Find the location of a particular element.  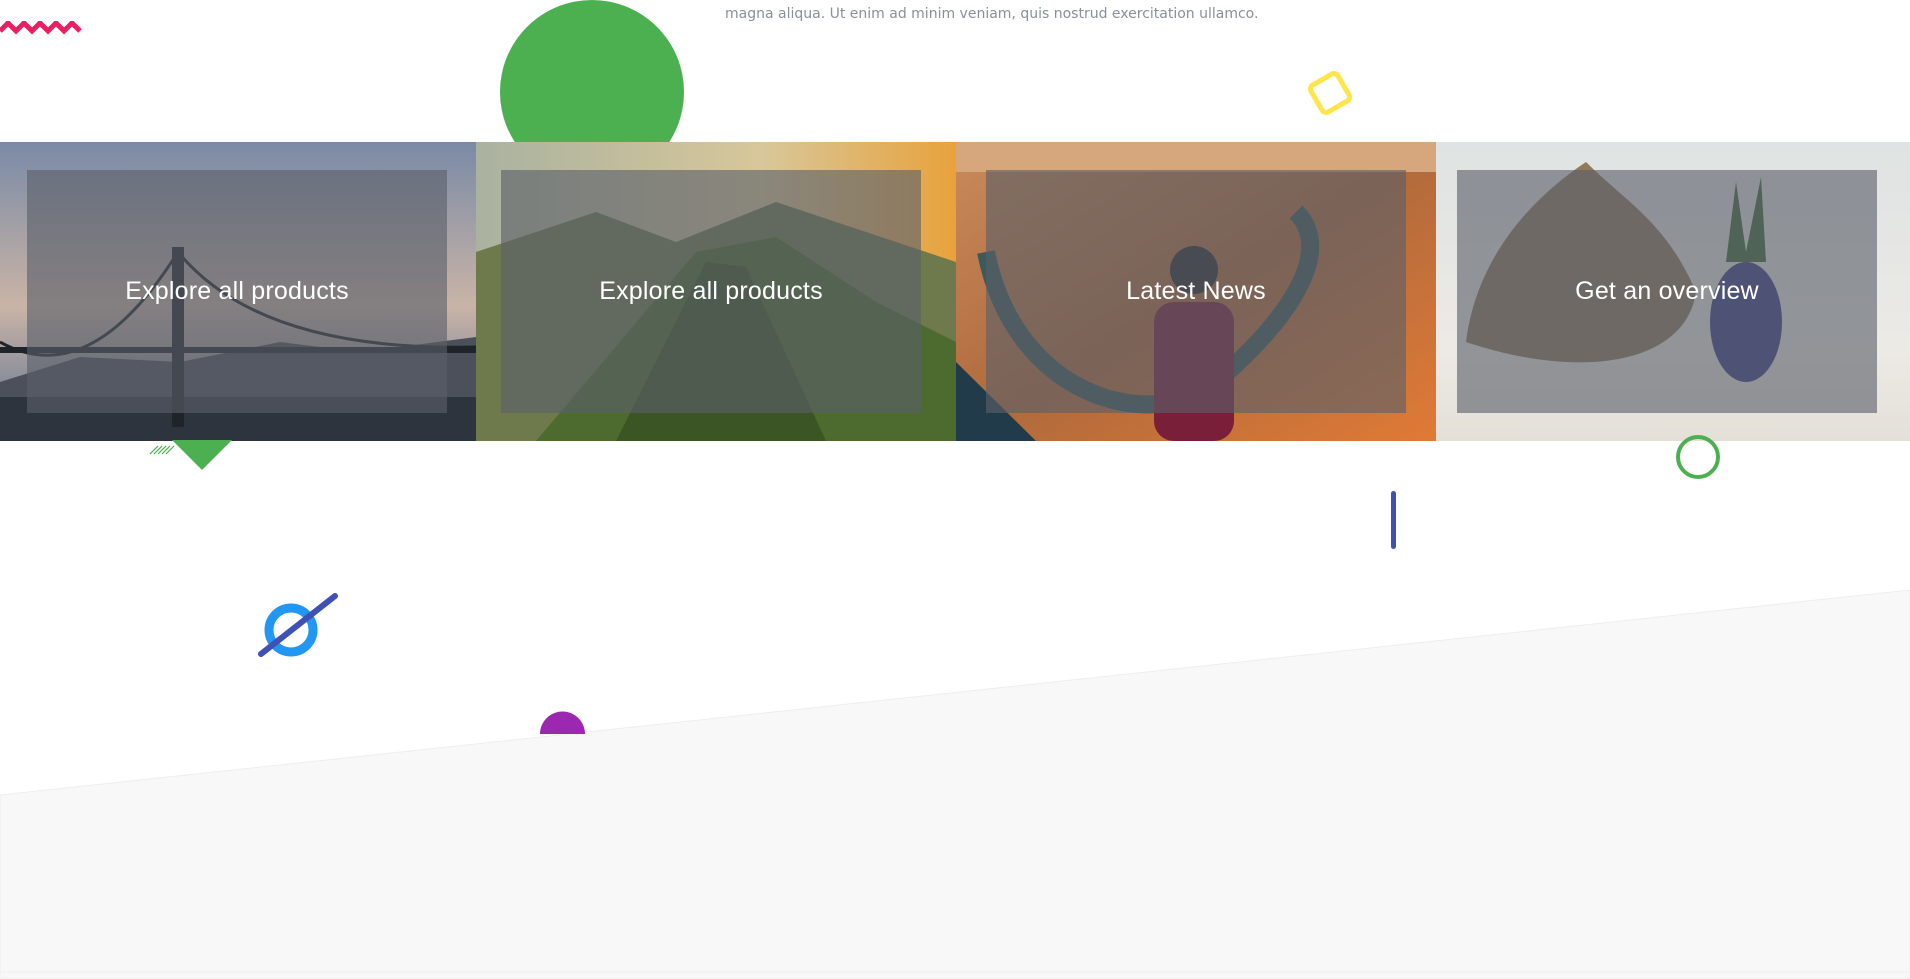

green-triangle-shape is located at coordinates (190, 455).